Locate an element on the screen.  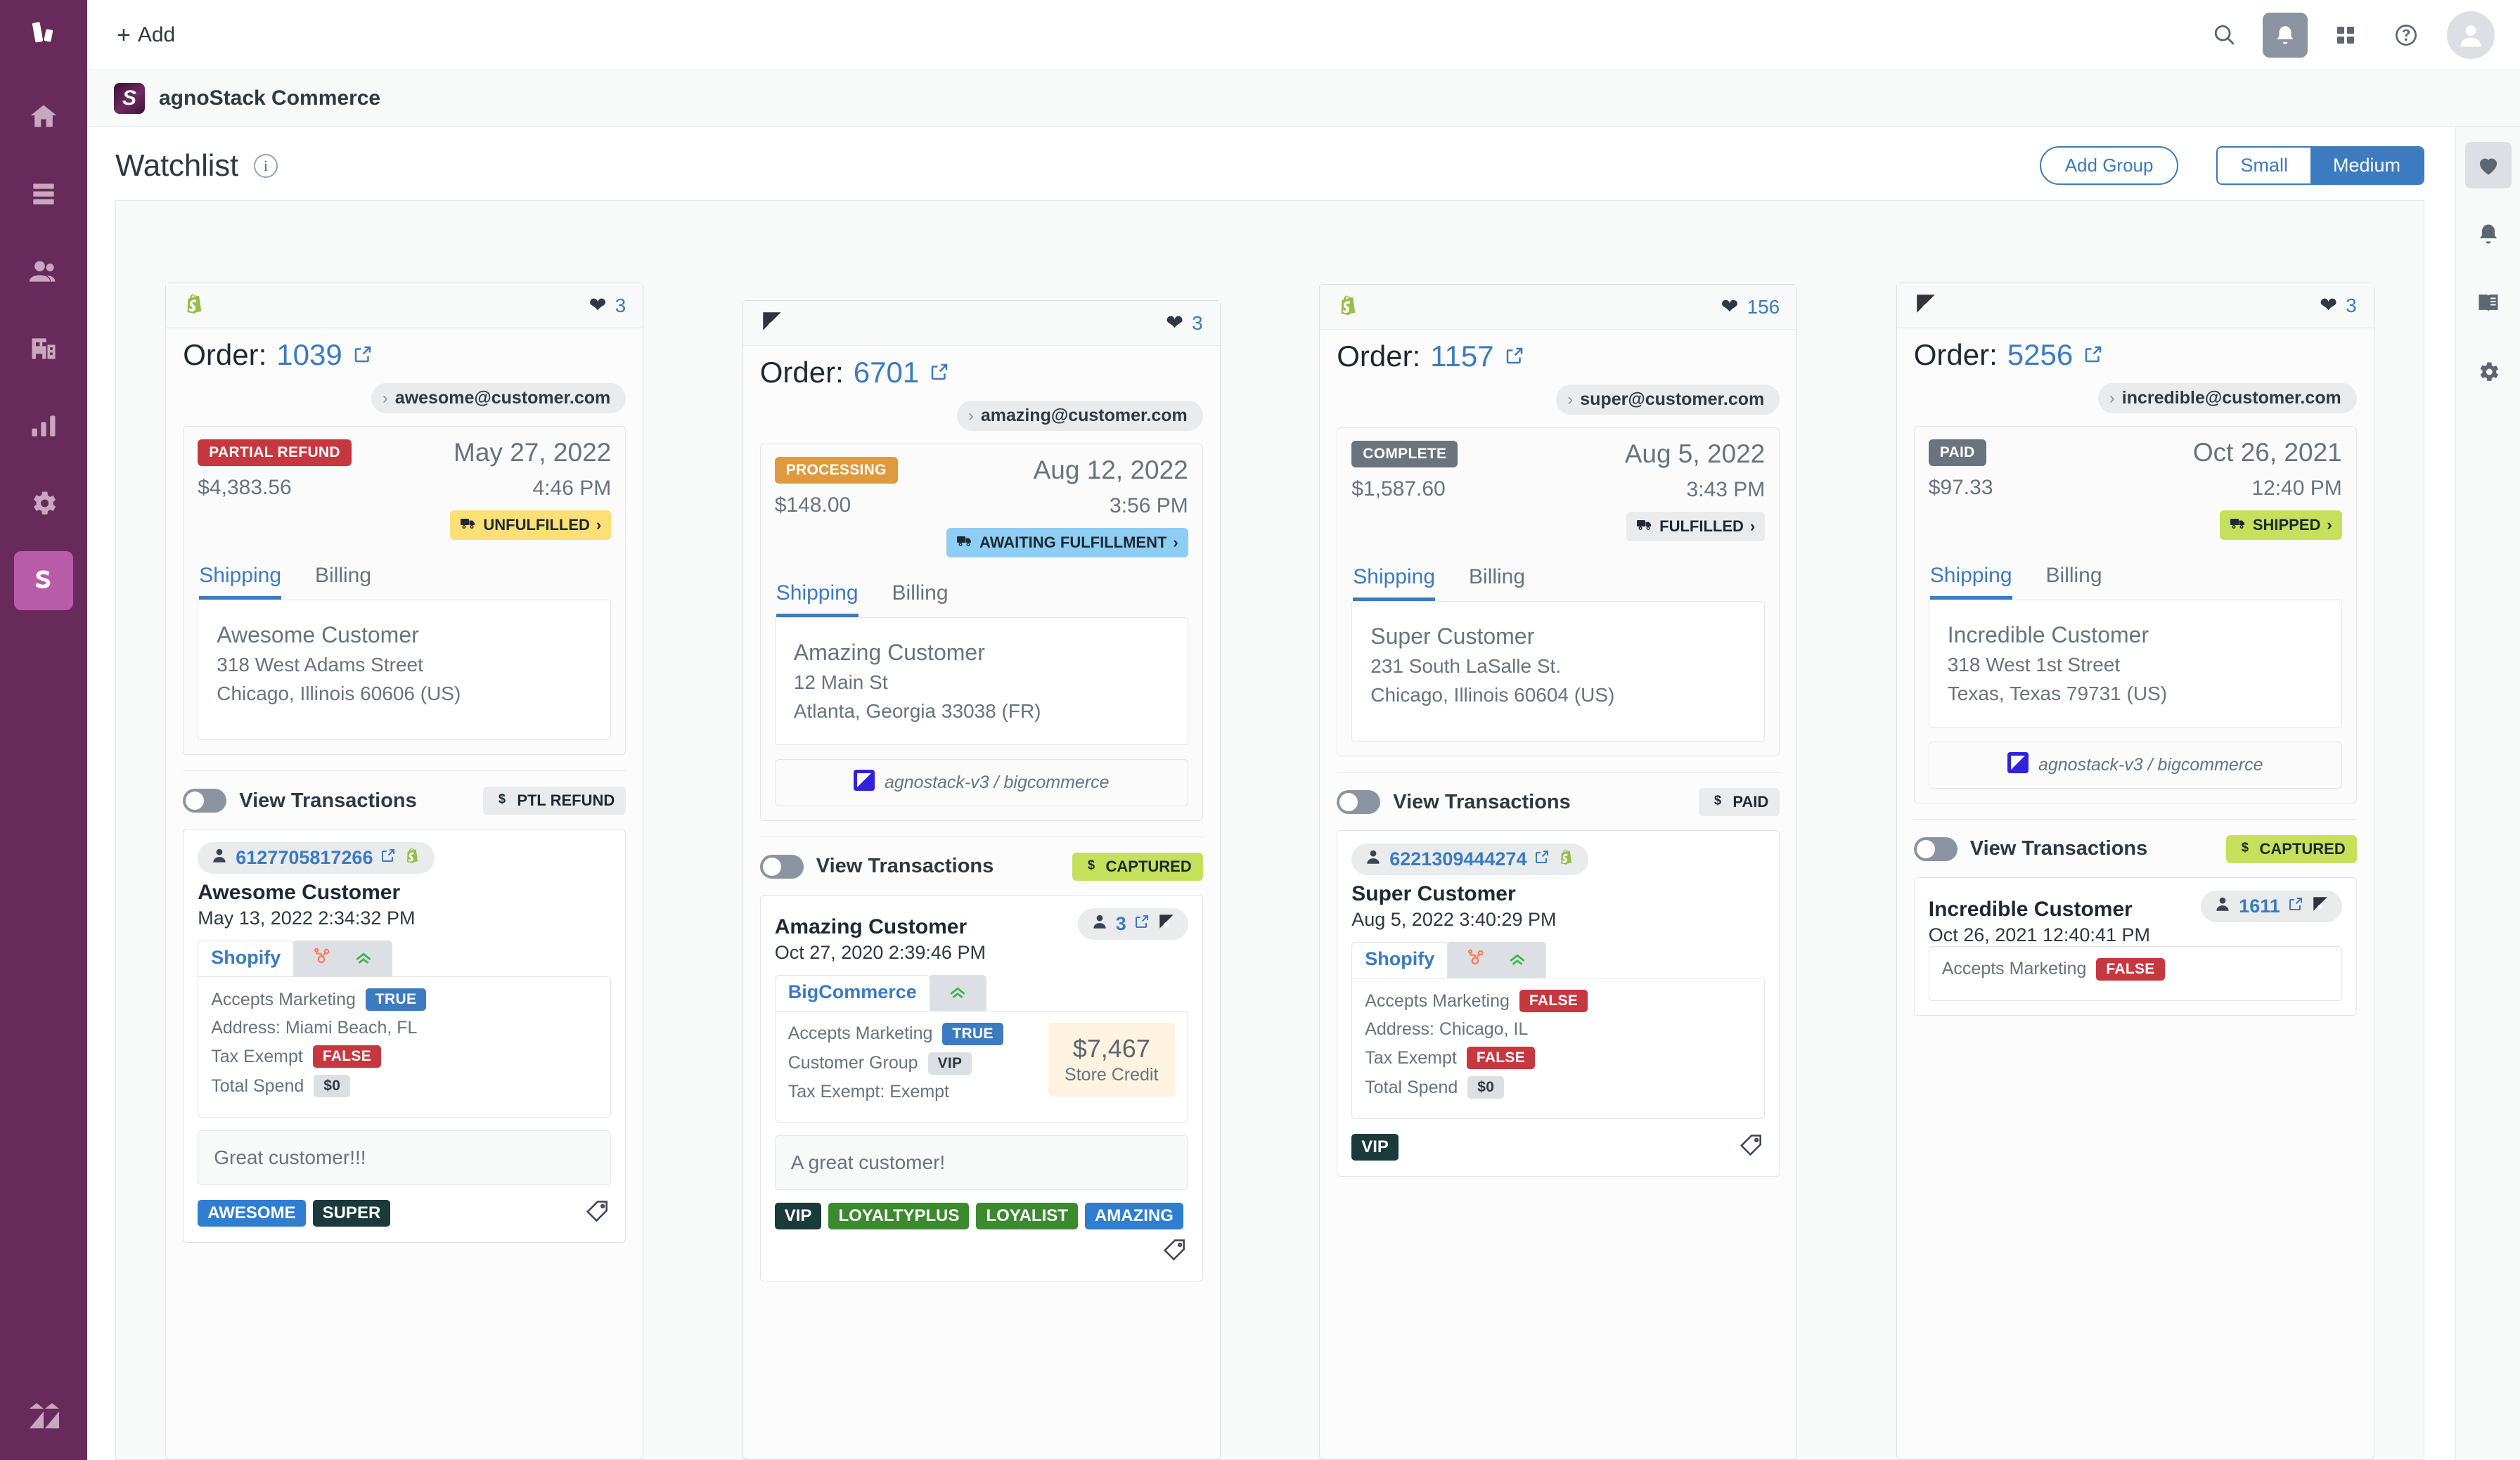
fulfillment-badge: FULFILLED › is located at coordinates (1696, 527).